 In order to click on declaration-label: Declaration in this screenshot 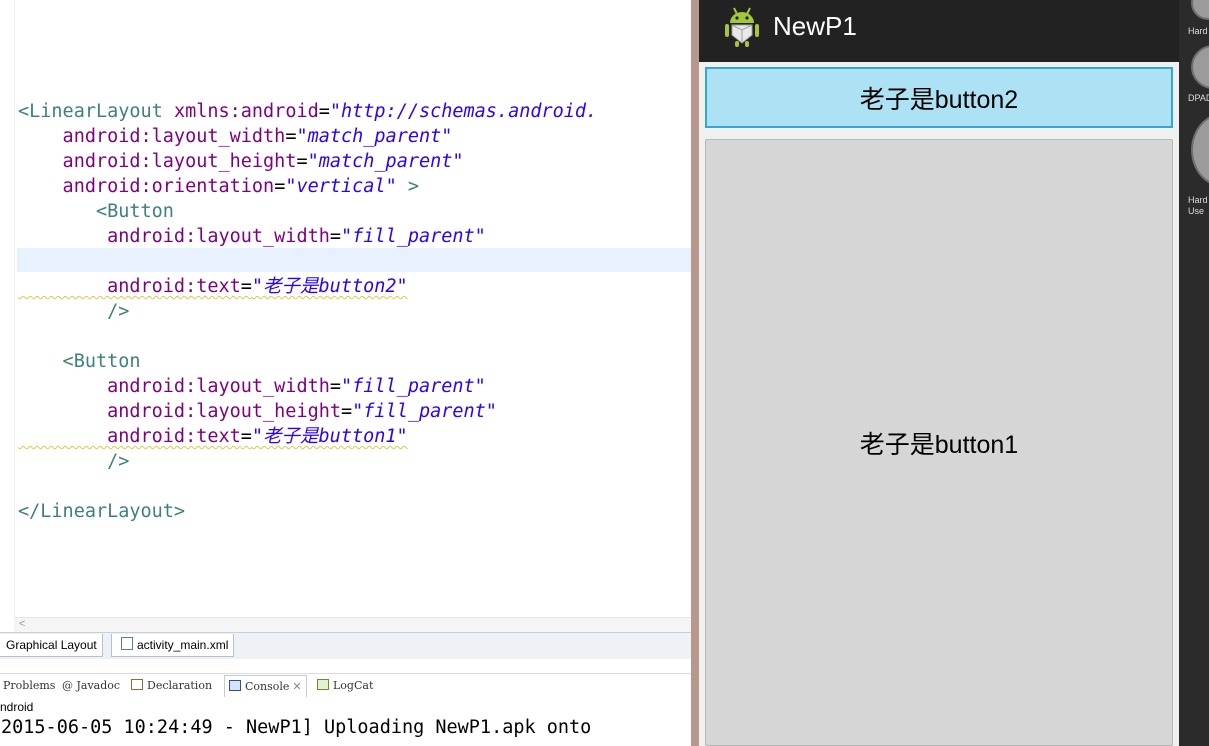, I will do `click(180, 685)`.